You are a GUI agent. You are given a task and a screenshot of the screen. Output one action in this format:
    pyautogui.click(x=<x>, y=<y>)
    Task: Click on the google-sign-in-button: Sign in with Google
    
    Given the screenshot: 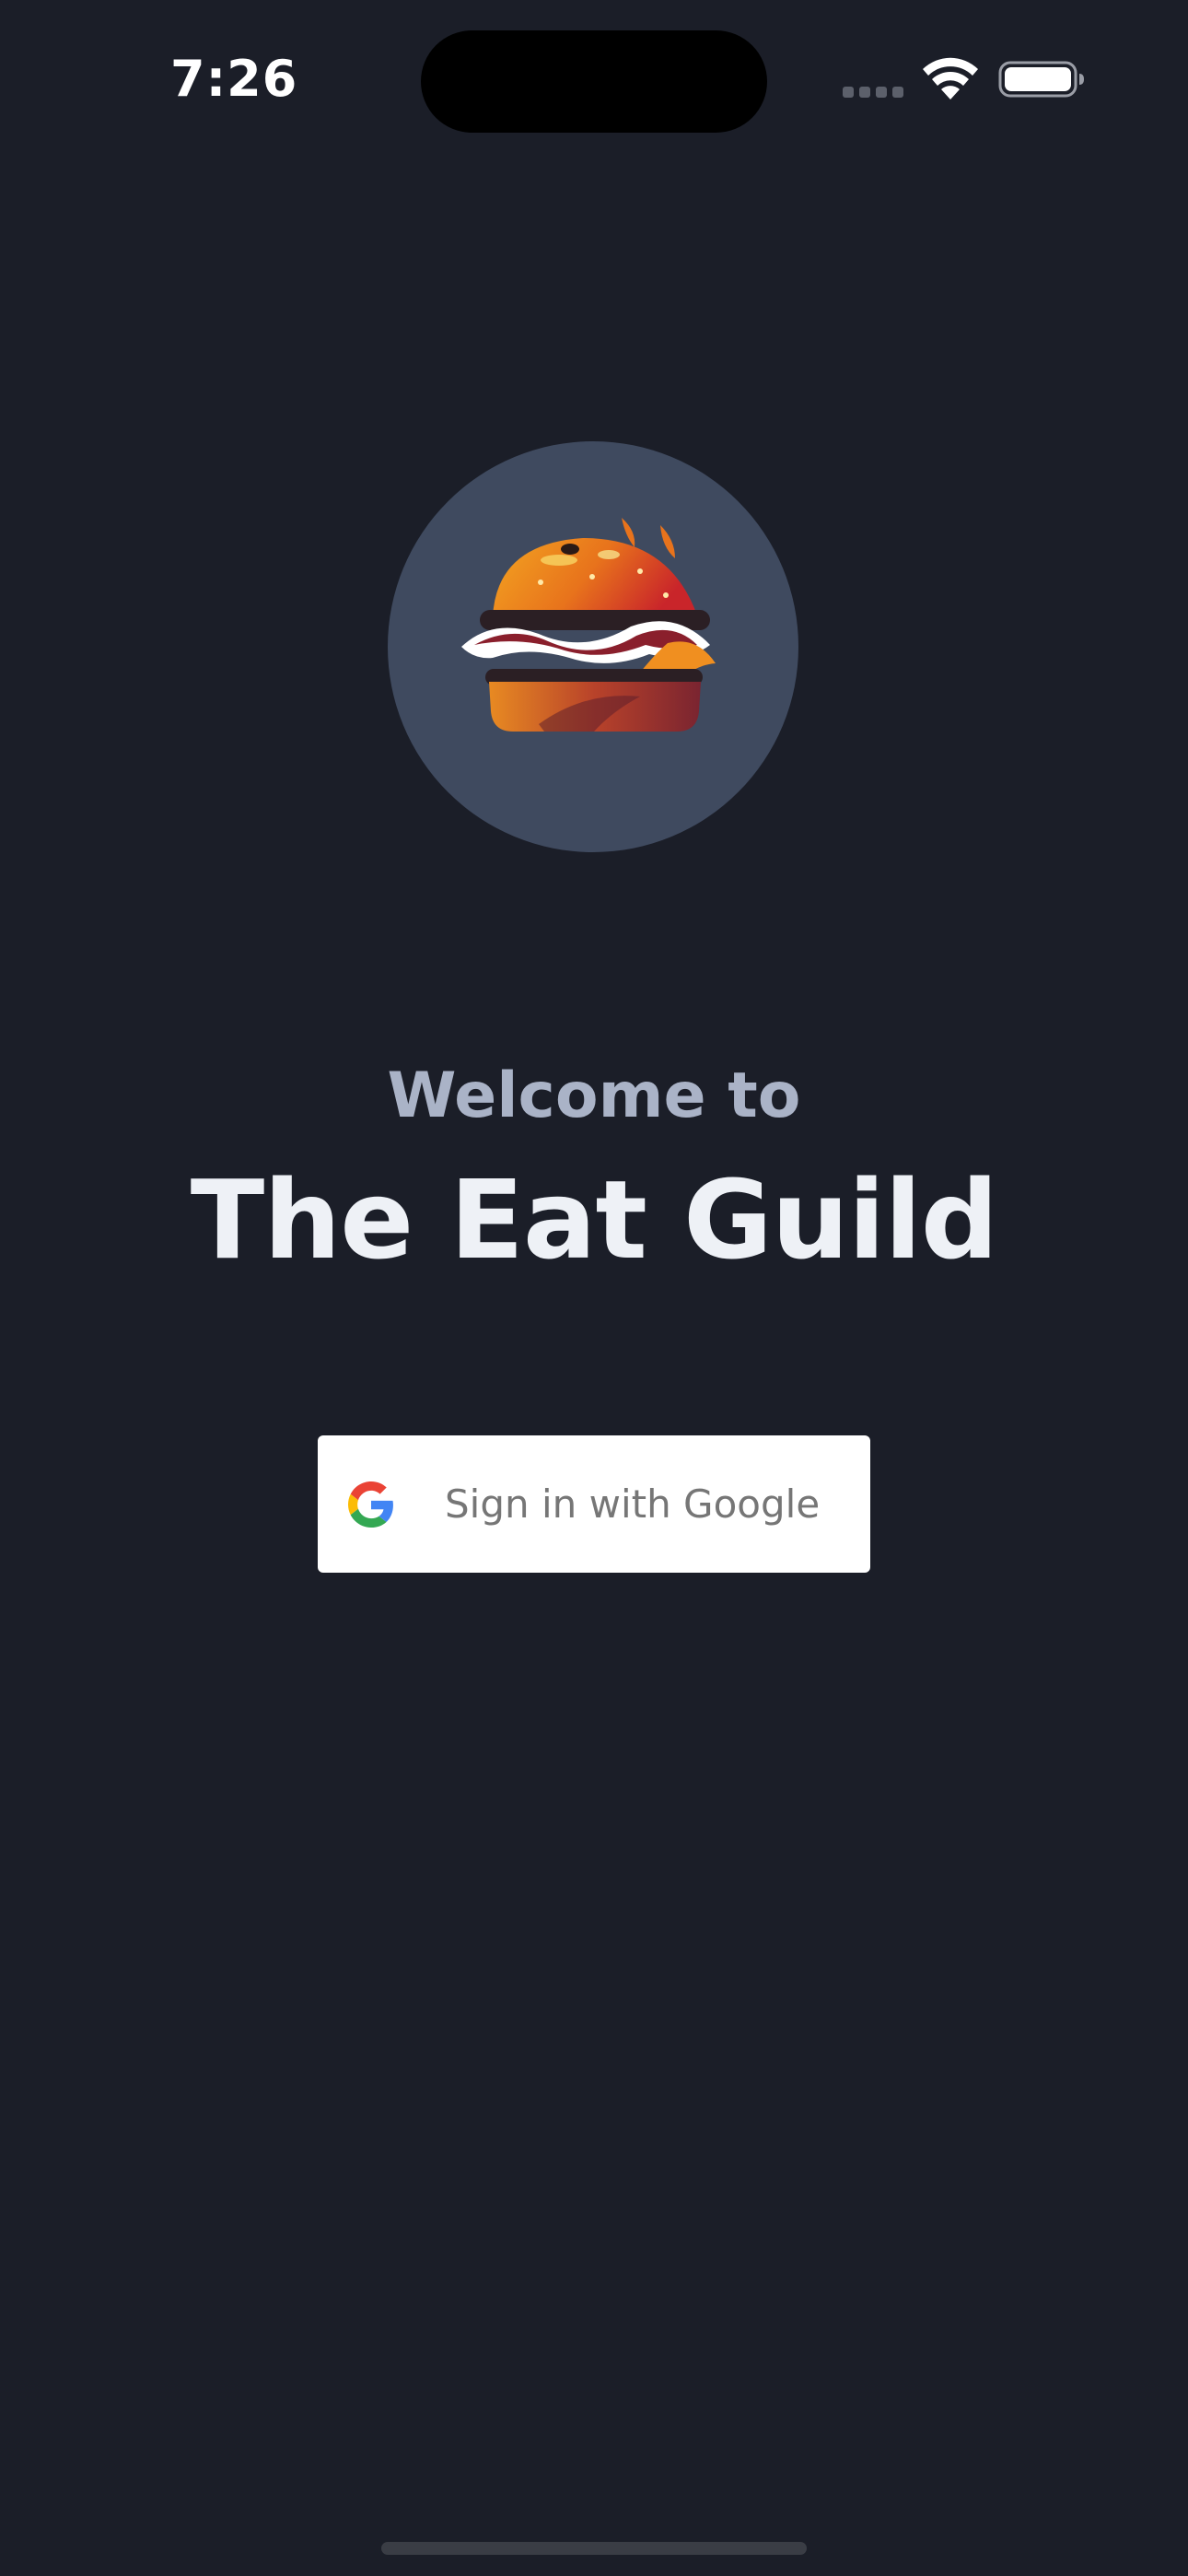 What is the action you would take?
    pyautogui.click(x=594, y=1504)
    